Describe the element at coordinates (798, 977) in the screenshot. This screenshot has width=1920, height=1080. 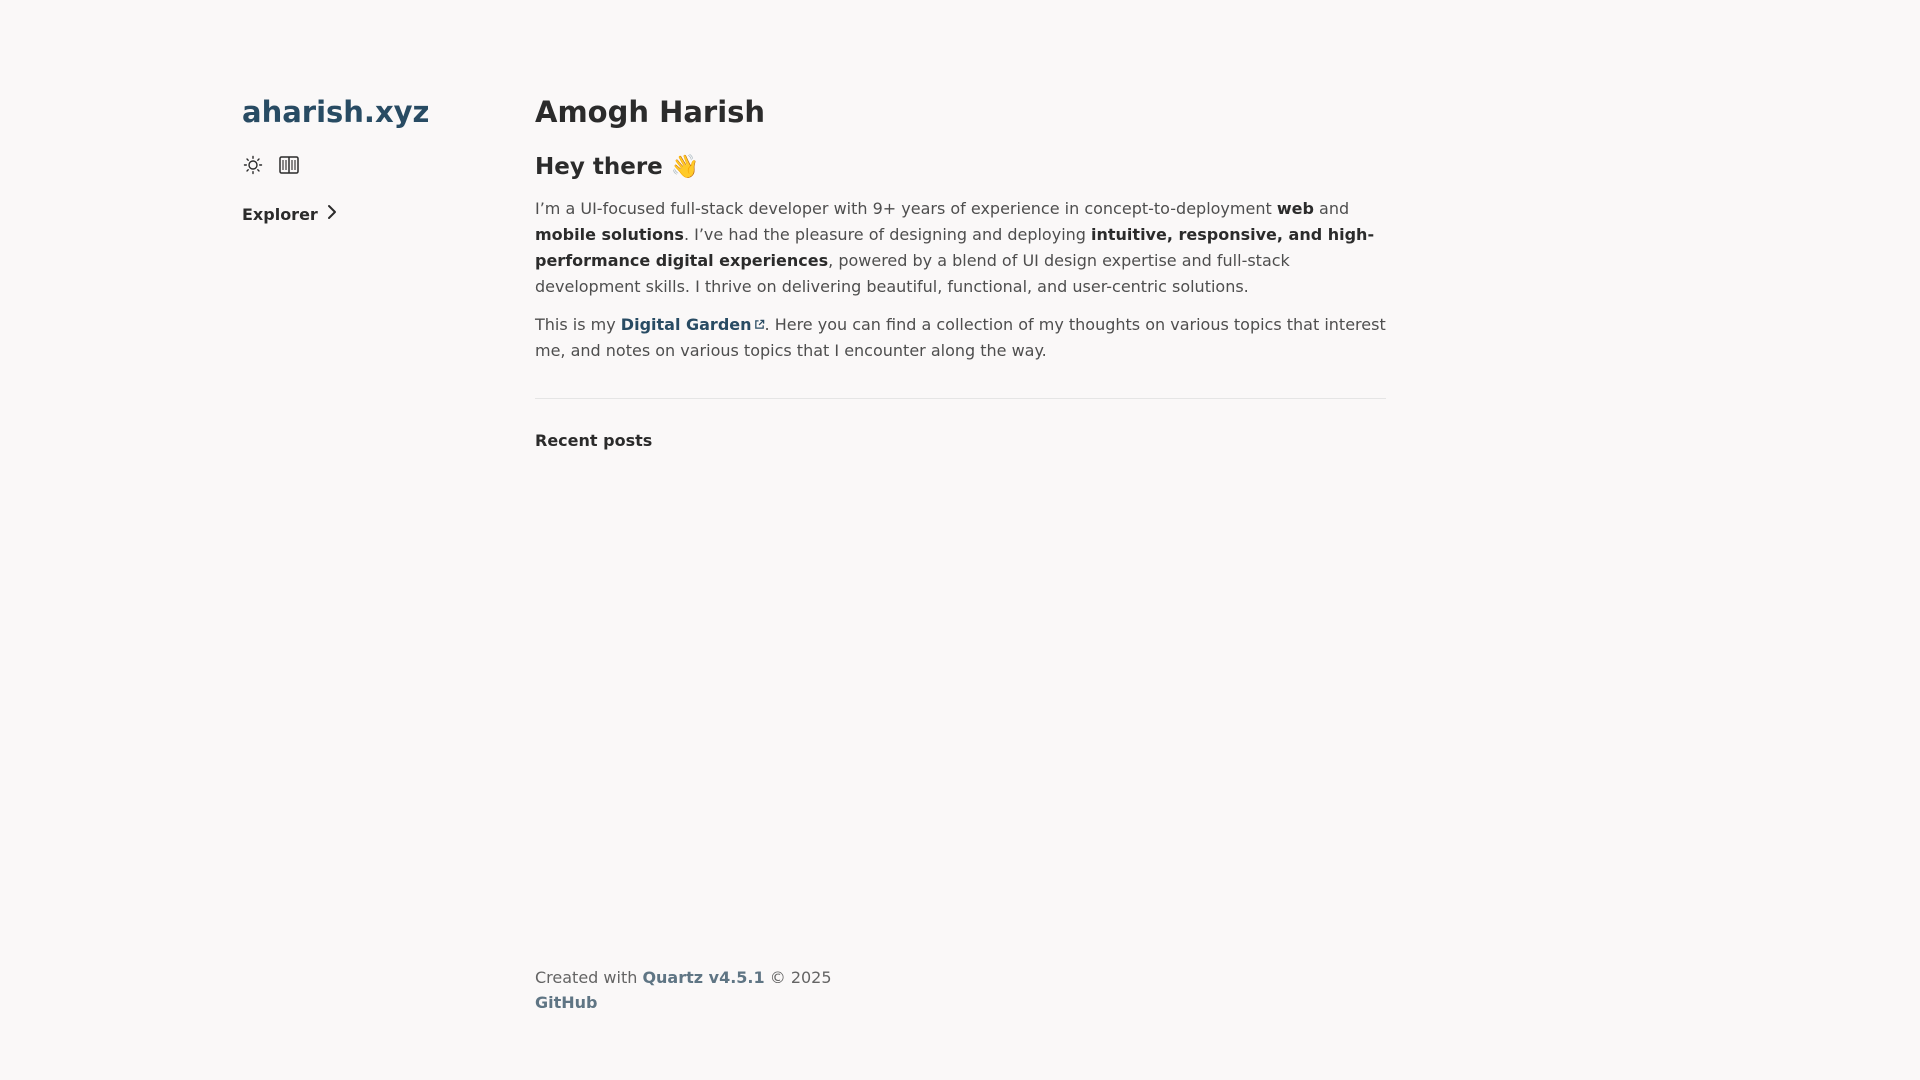
I see `footer-copyright: © 2025` at that location.